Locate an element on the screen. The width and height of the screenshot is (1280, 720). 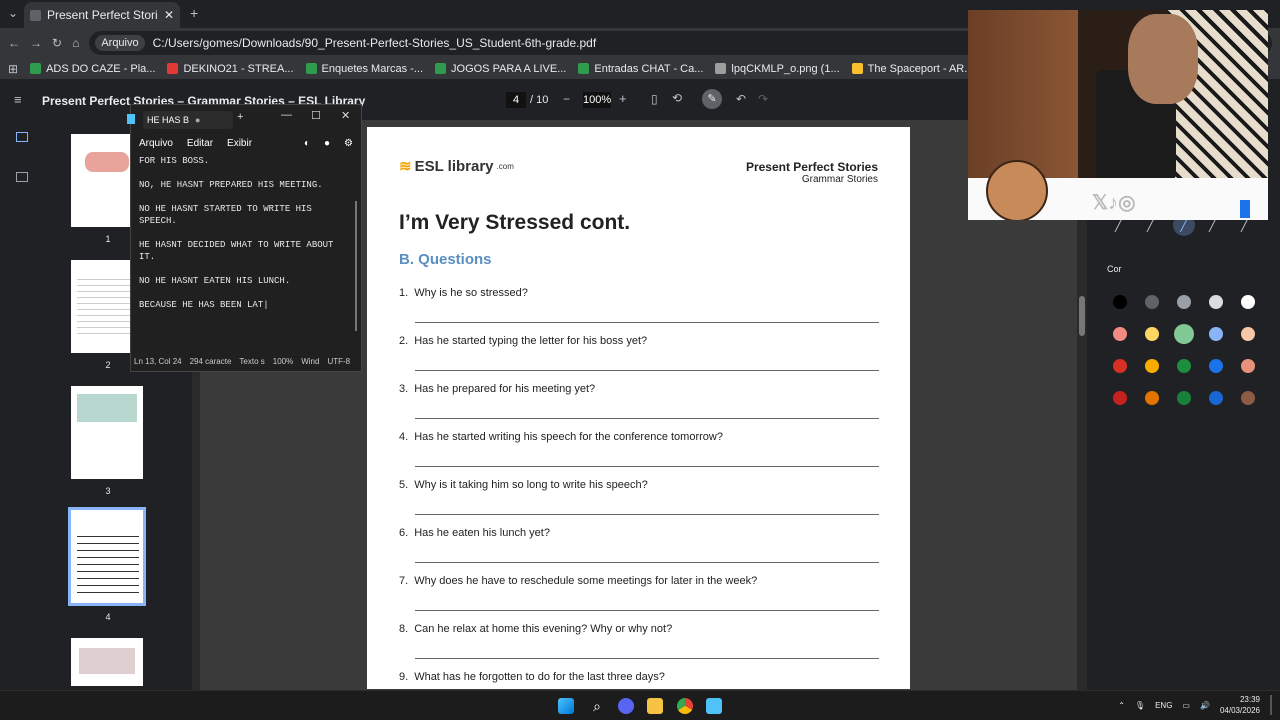
browser-tab: Present Perfect Stories – Gramm ✕ is located at coordinates (102, 15).